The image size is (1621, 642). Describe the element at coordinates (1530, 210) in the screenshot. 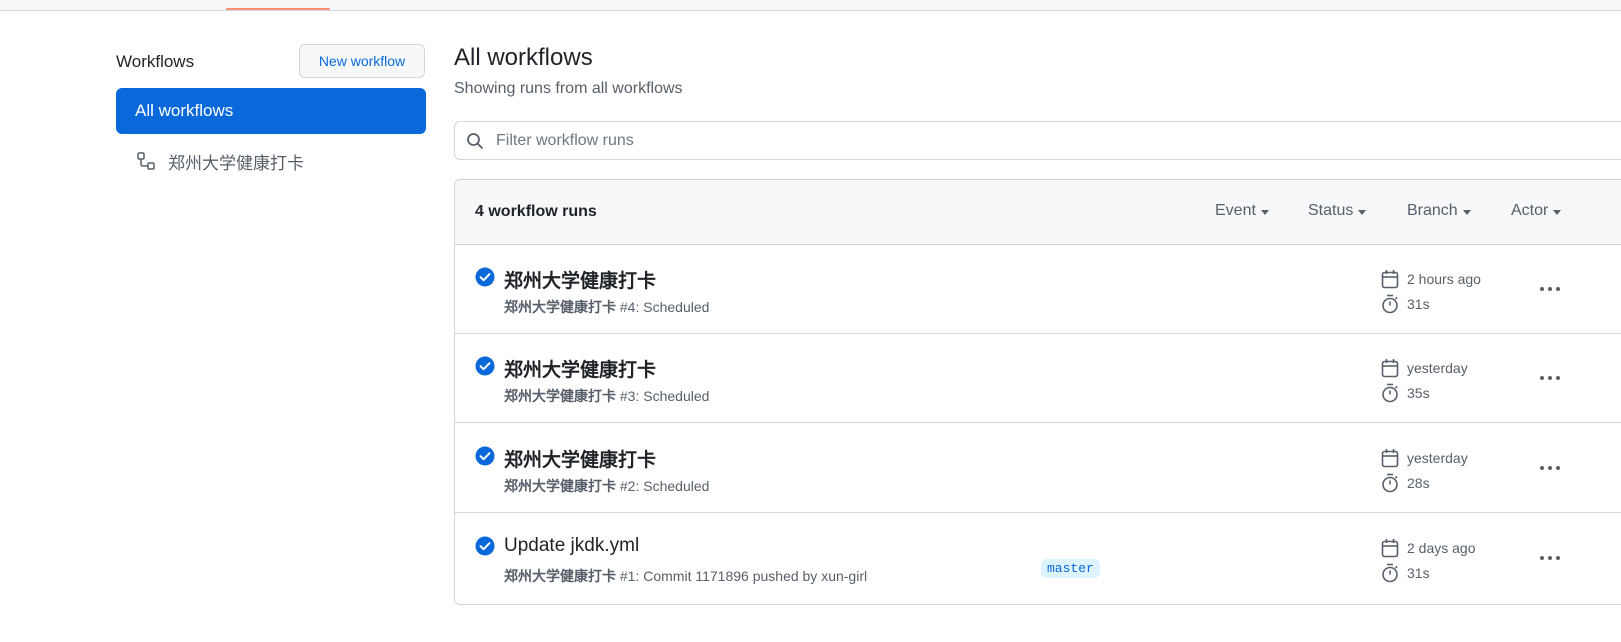

I see `dropdown-label: Actor` at that location.